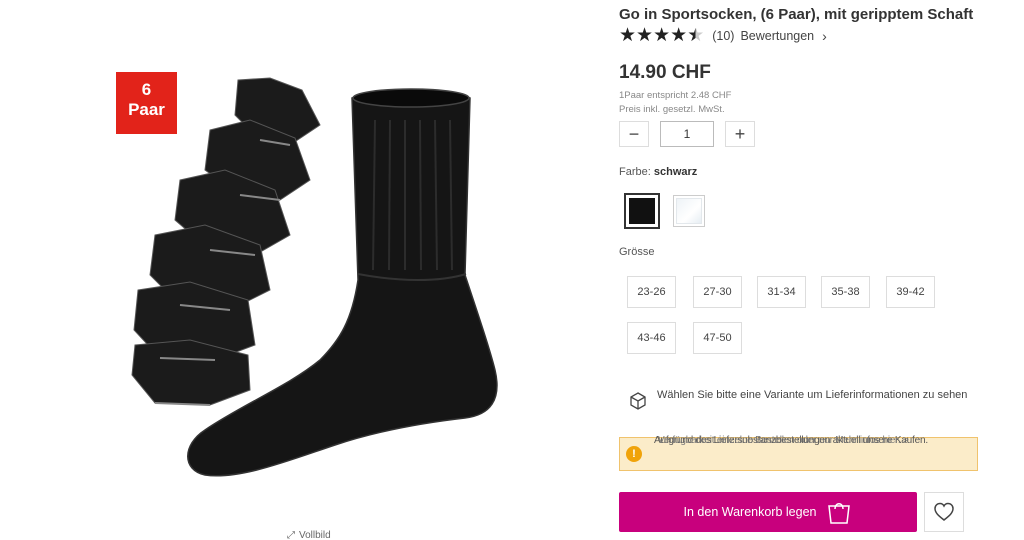  What do you see at coordinates (634, 454) in the screenshot?
I see `warning-icon: !` at bounding box center [634, 454].